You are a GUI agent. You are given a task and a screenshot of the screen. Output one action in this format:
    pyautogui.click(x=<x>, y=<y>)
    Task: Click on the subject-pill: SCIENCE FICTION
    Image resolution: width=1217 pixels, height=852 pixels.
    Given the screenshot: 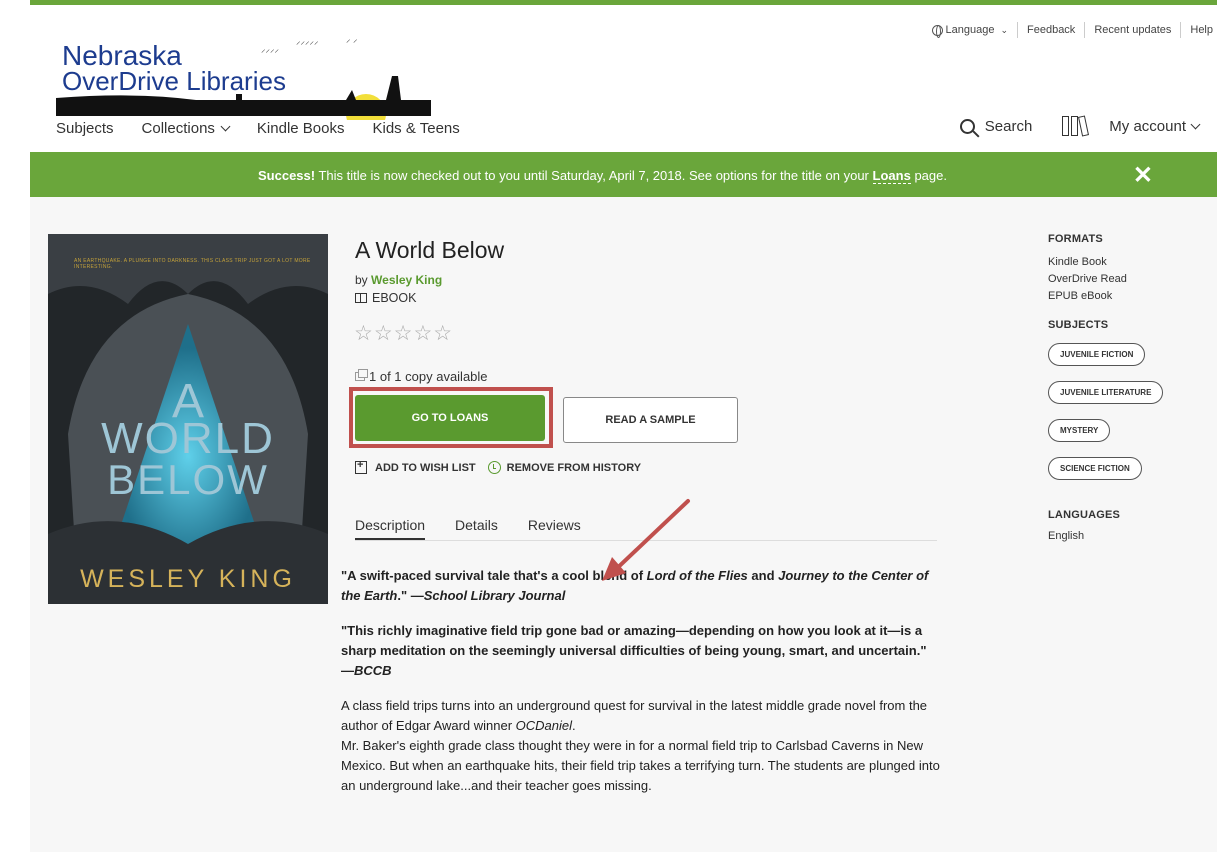 What is the action you would take?
    pyautogui.click(x=1095, y=468)
    